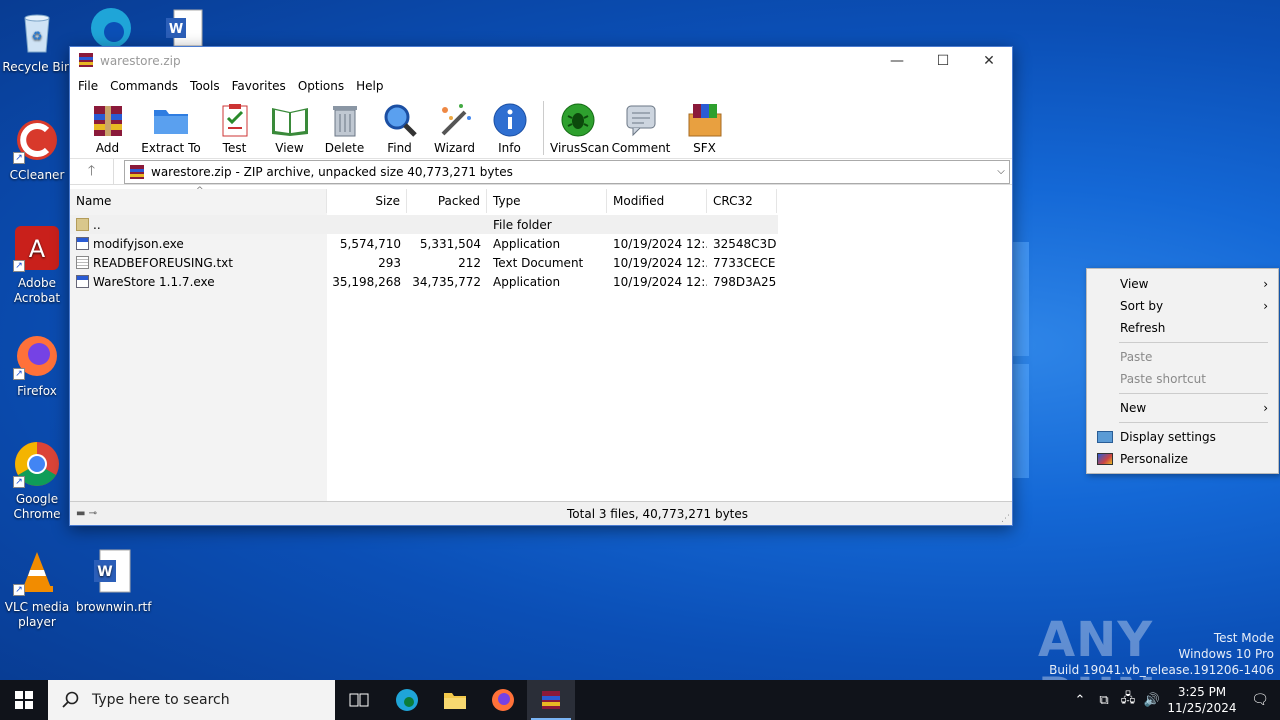 Image resolution: width=1280 pixels, height=720 pixels. I want to click on taskbar-search-box: Type here to search, so click(191, 700).